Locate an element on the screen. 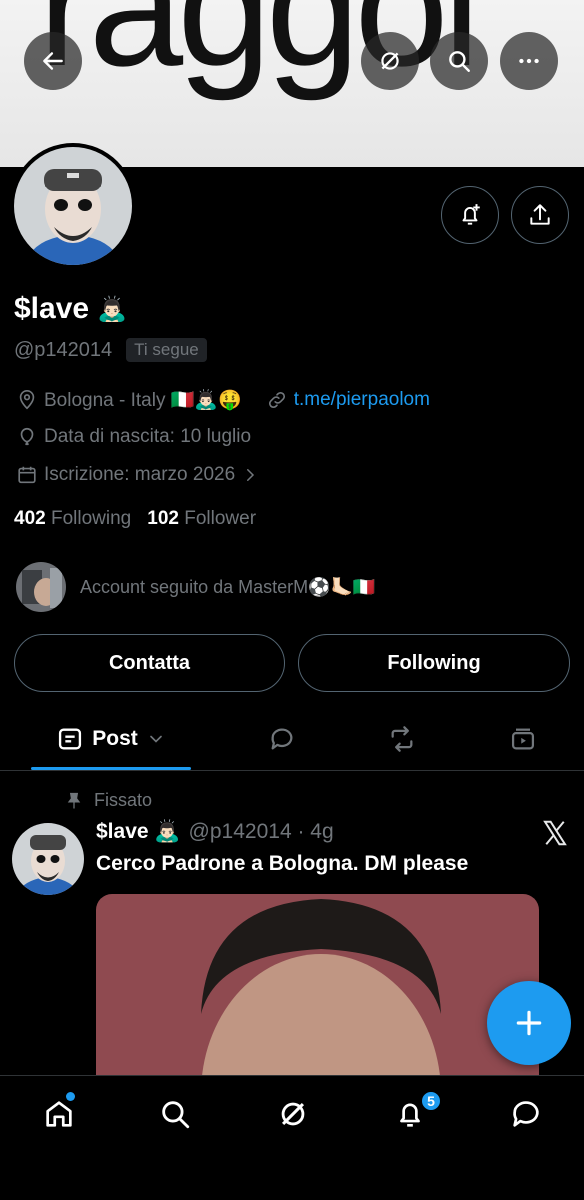 The height and width of the screenshot is (1200, 584). x-logo-icon is located at coordinates (555, 833).